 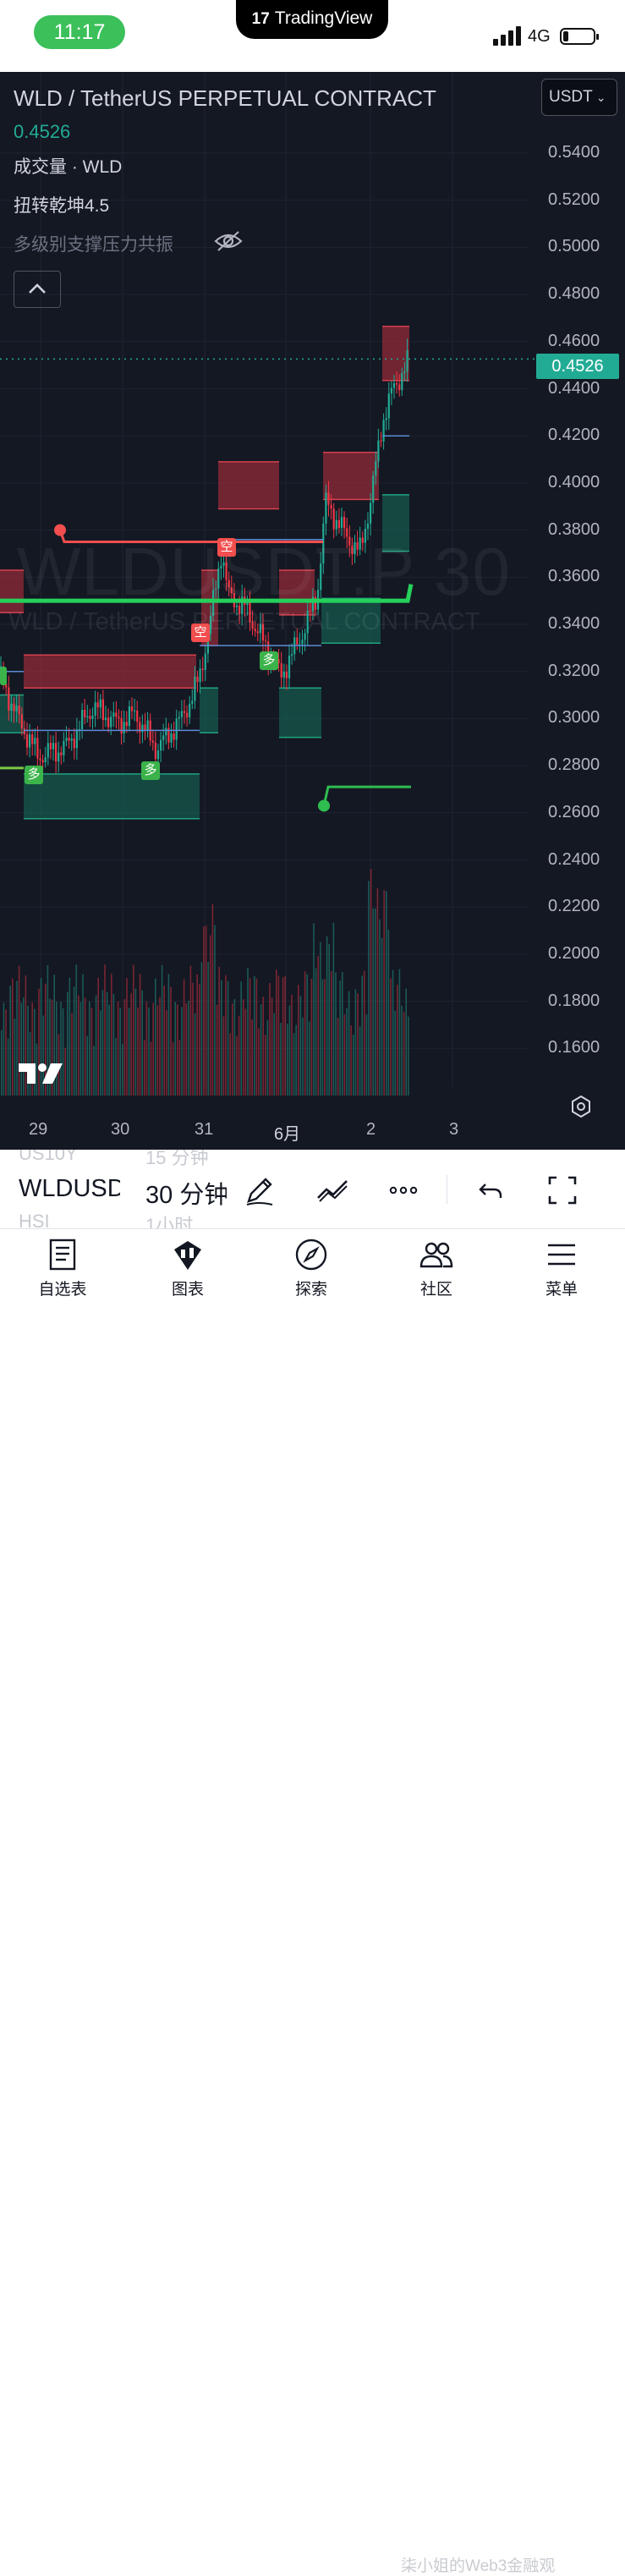 What do you see at coordinates (436, 1255) in the screenshot?
I see `community-icon` at bounding box center [436, 1255].